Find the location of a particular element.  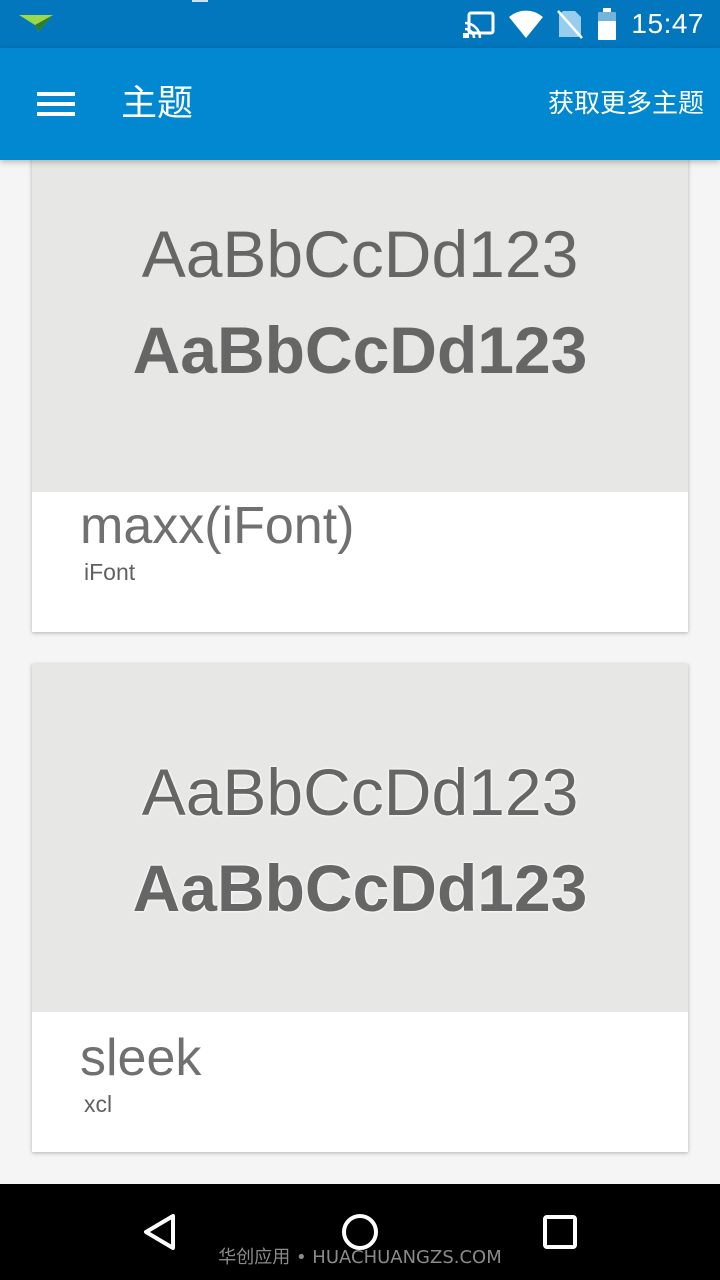

status-time: 15:47 is located at coordinates (667, 23).